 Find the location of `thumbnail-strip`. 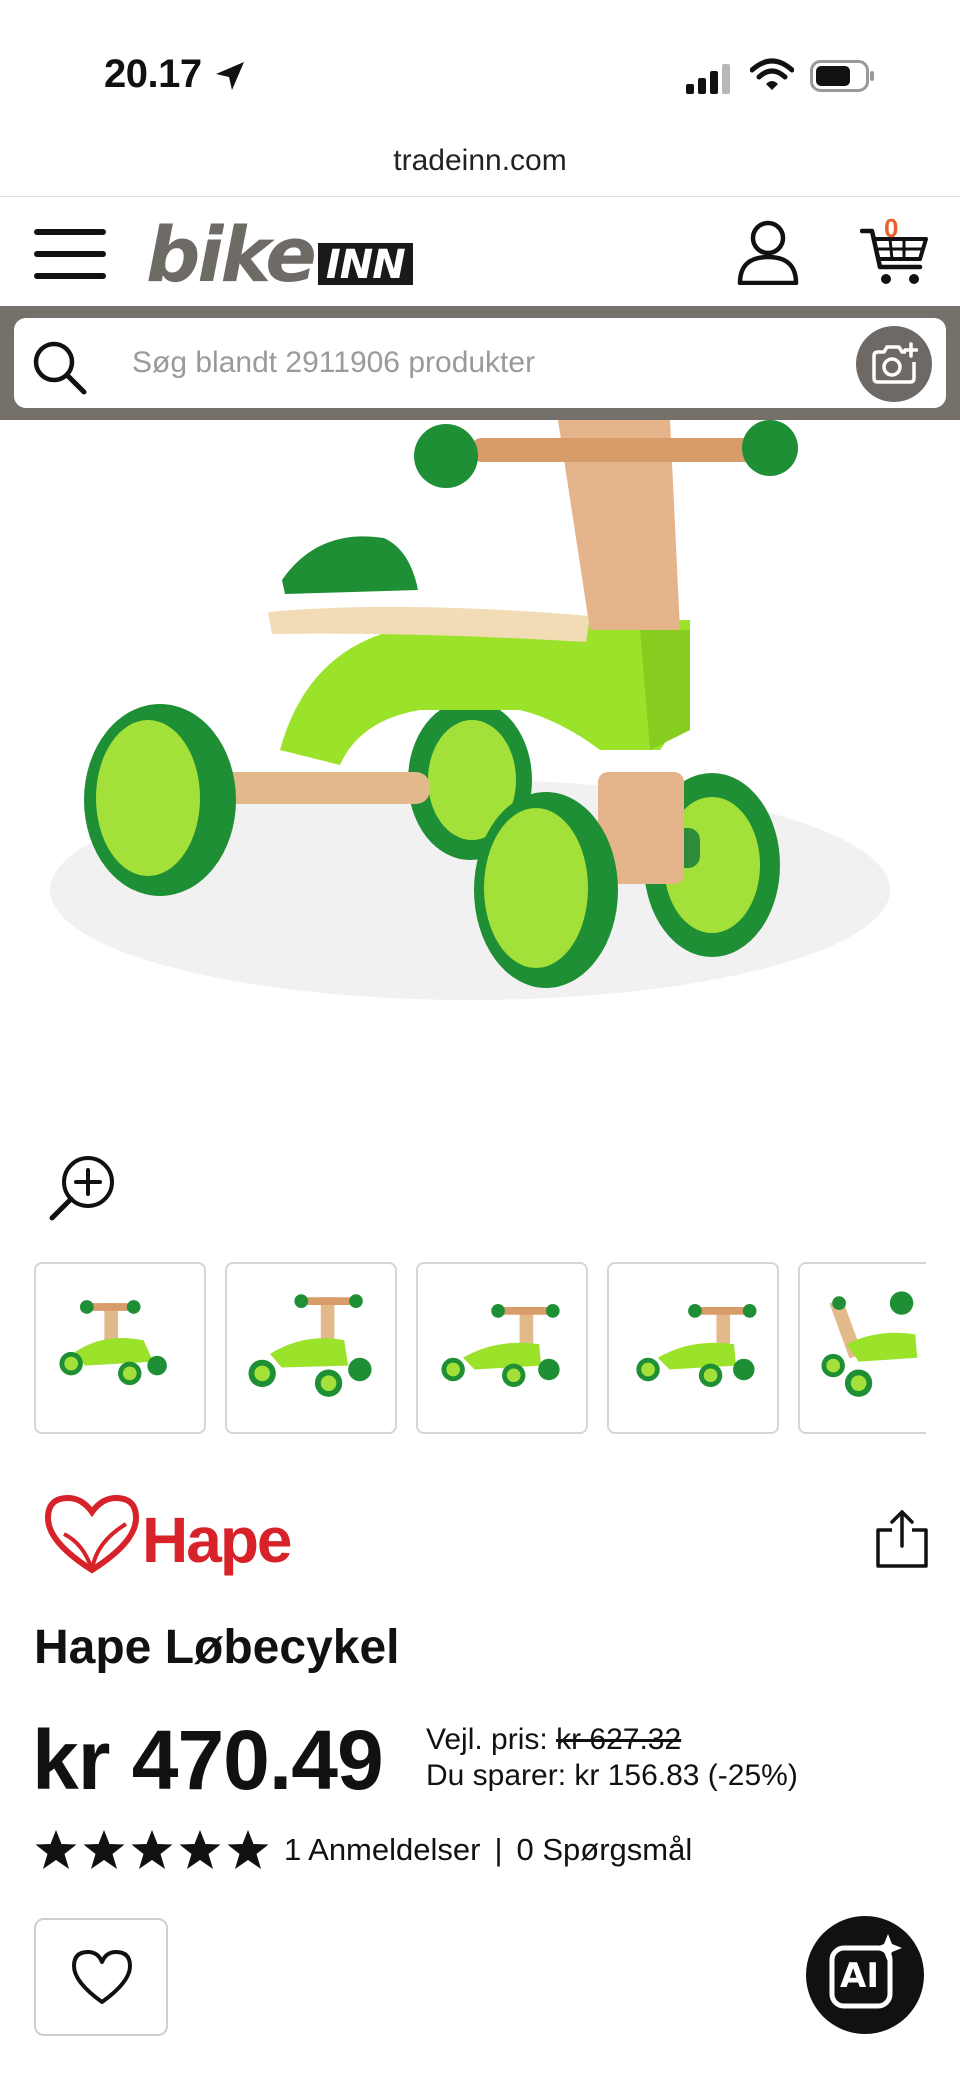

thumbnail-strip is located at coordinates (480, 1349).